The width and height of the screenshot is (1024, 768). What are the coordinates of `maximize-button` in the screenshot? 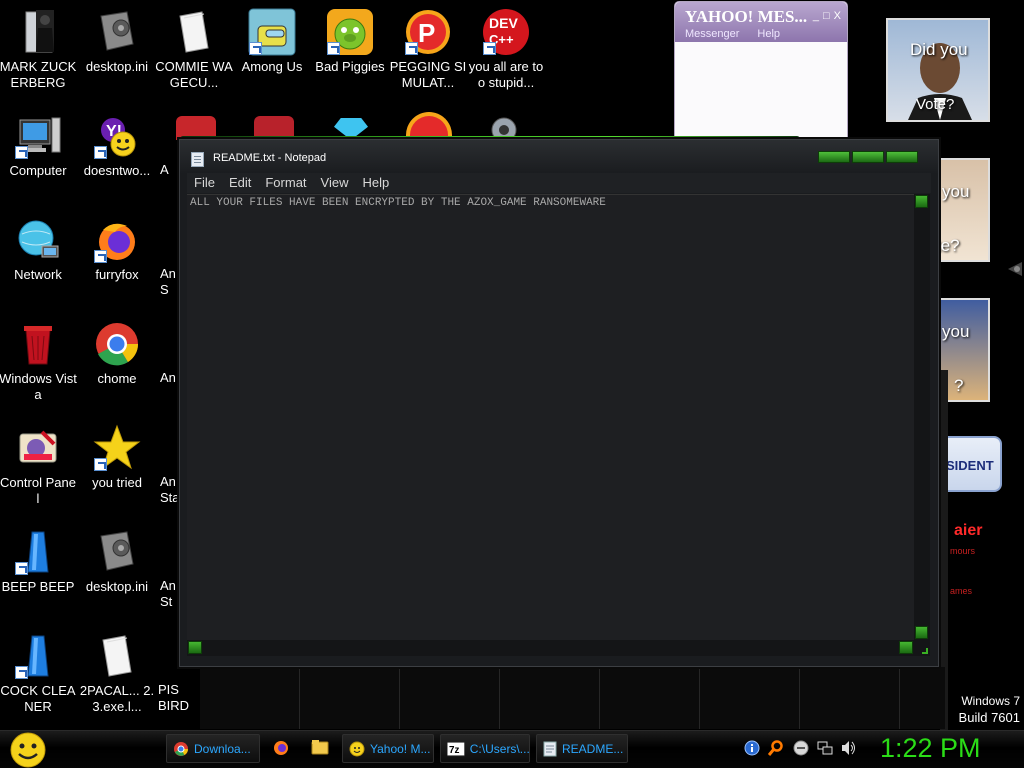 It's located at (868, 157).